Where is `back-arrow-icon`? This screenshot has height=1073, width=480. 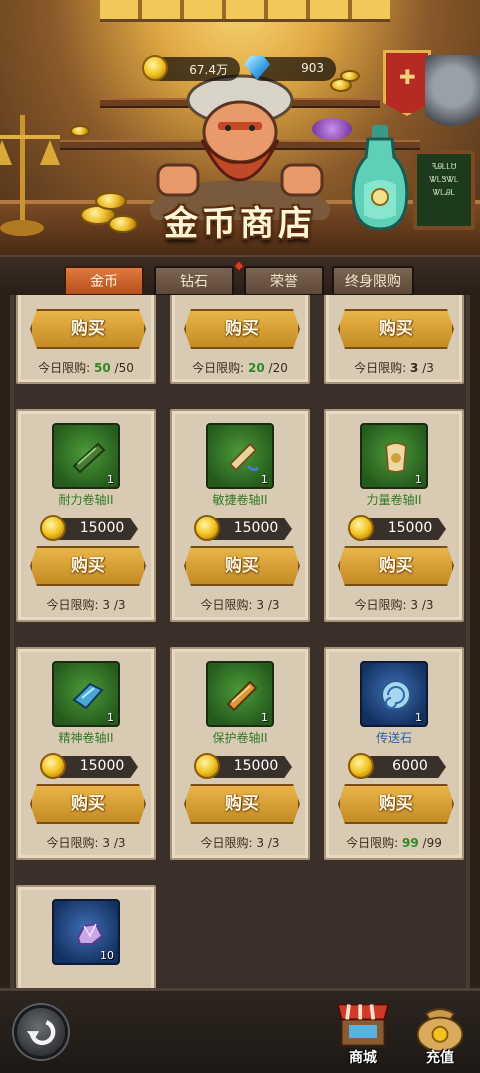
back-arrow-icon is located at coordinates (41, 1032).